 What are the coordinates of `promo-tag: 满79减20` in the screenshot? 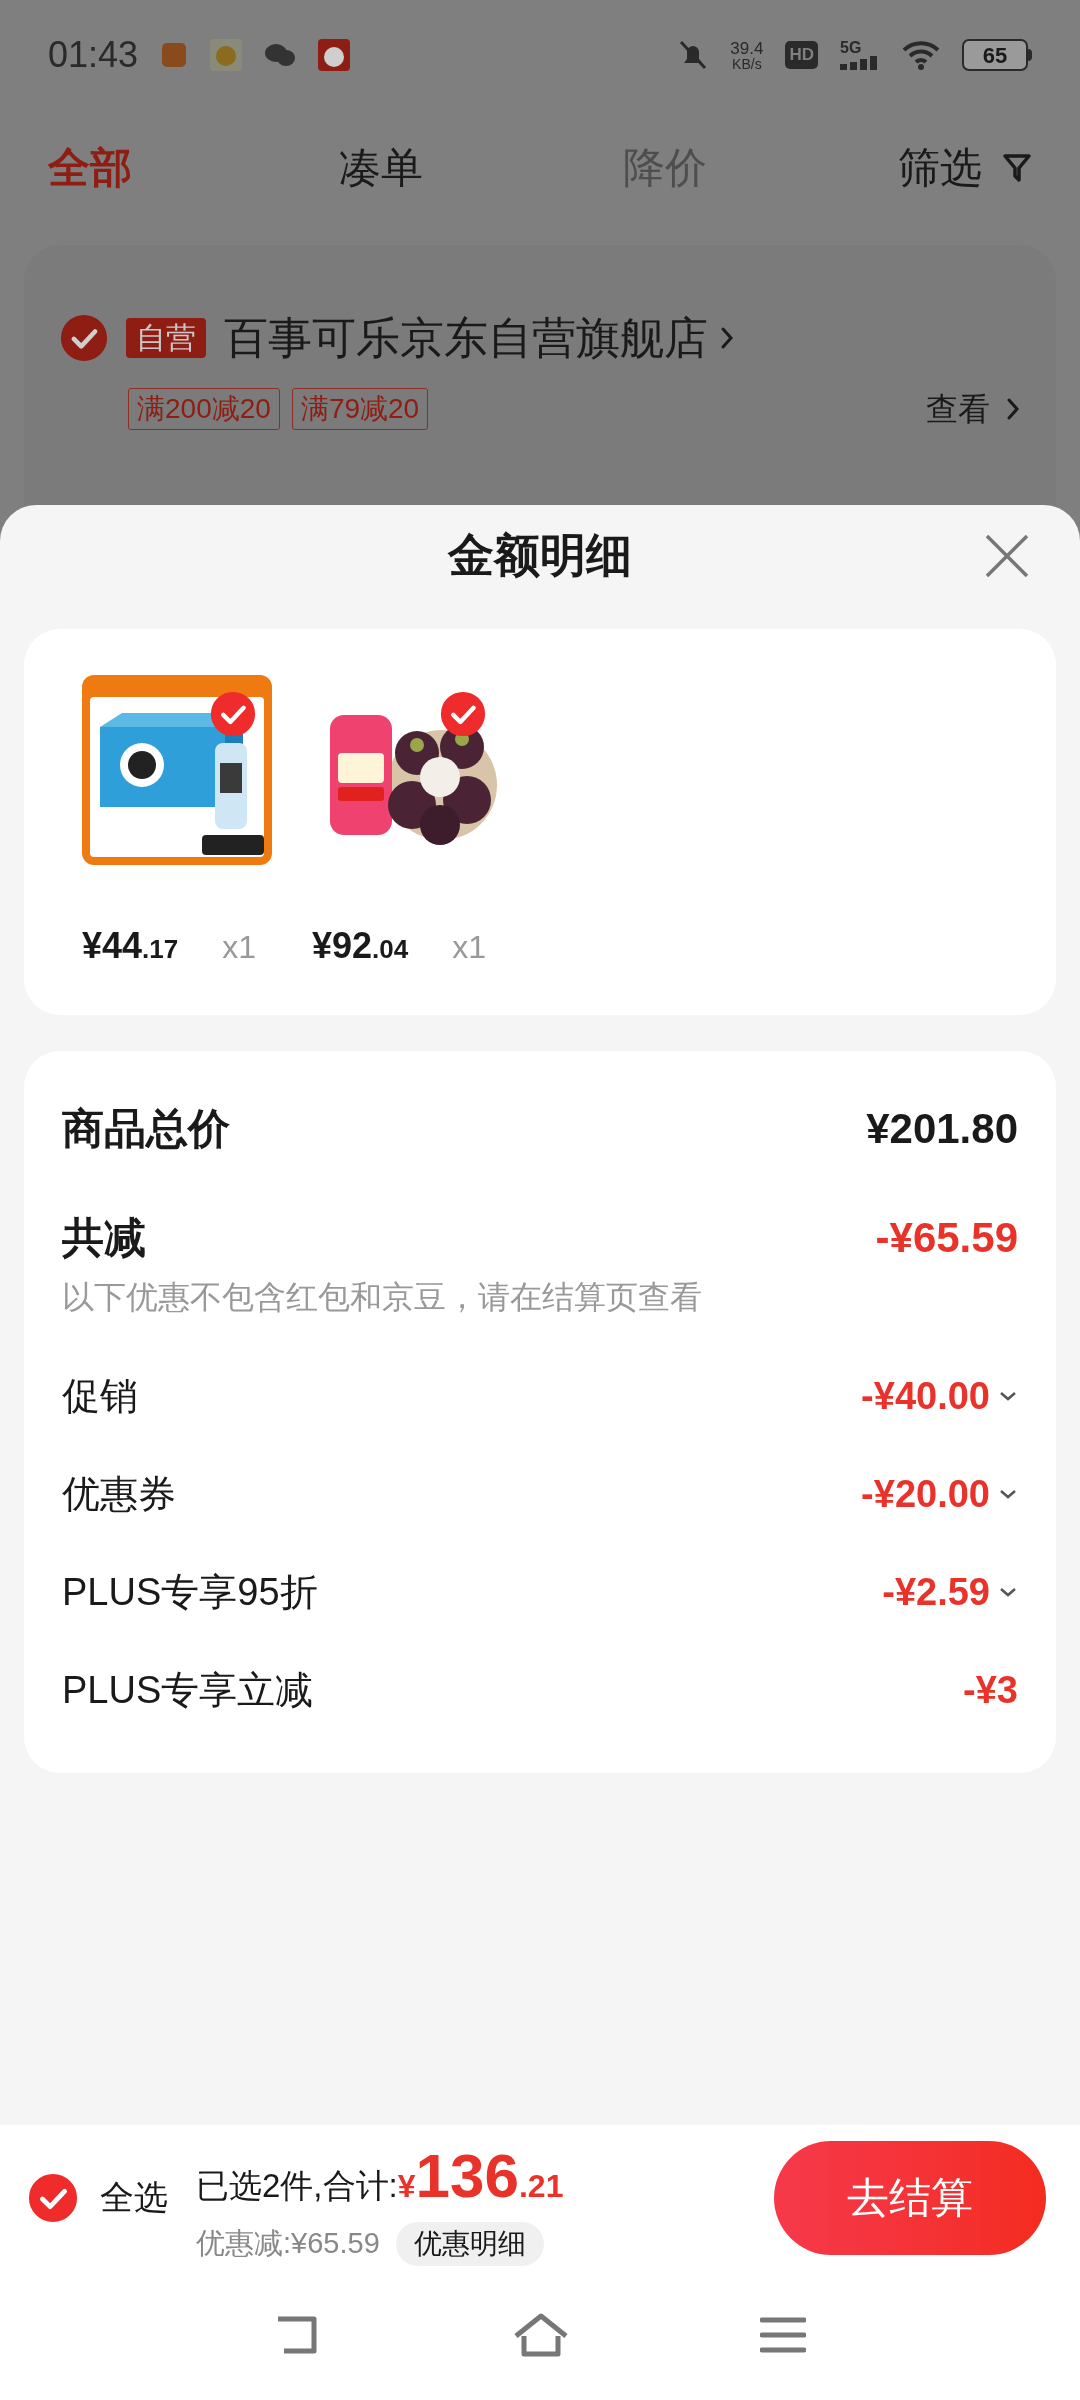 It's located at (360, 409).